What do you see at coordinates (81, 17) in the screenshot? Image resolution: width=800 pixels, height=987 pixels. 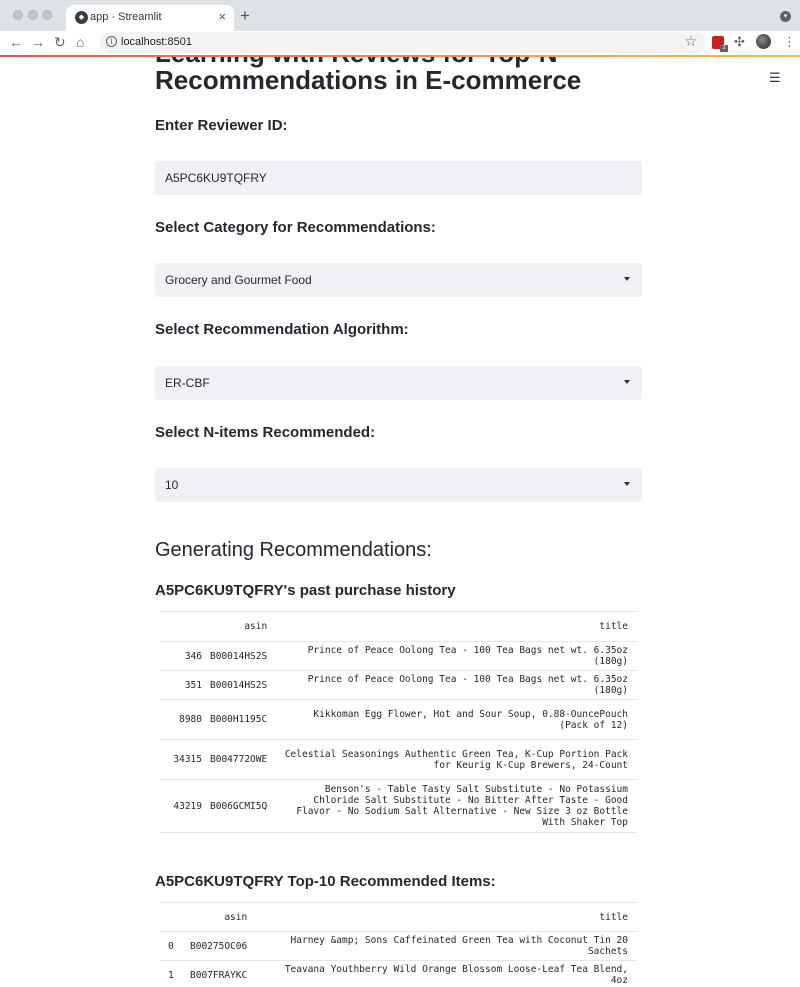 I see `streamlit-favicon-icon: ◆` at bounding box center [81, 17].